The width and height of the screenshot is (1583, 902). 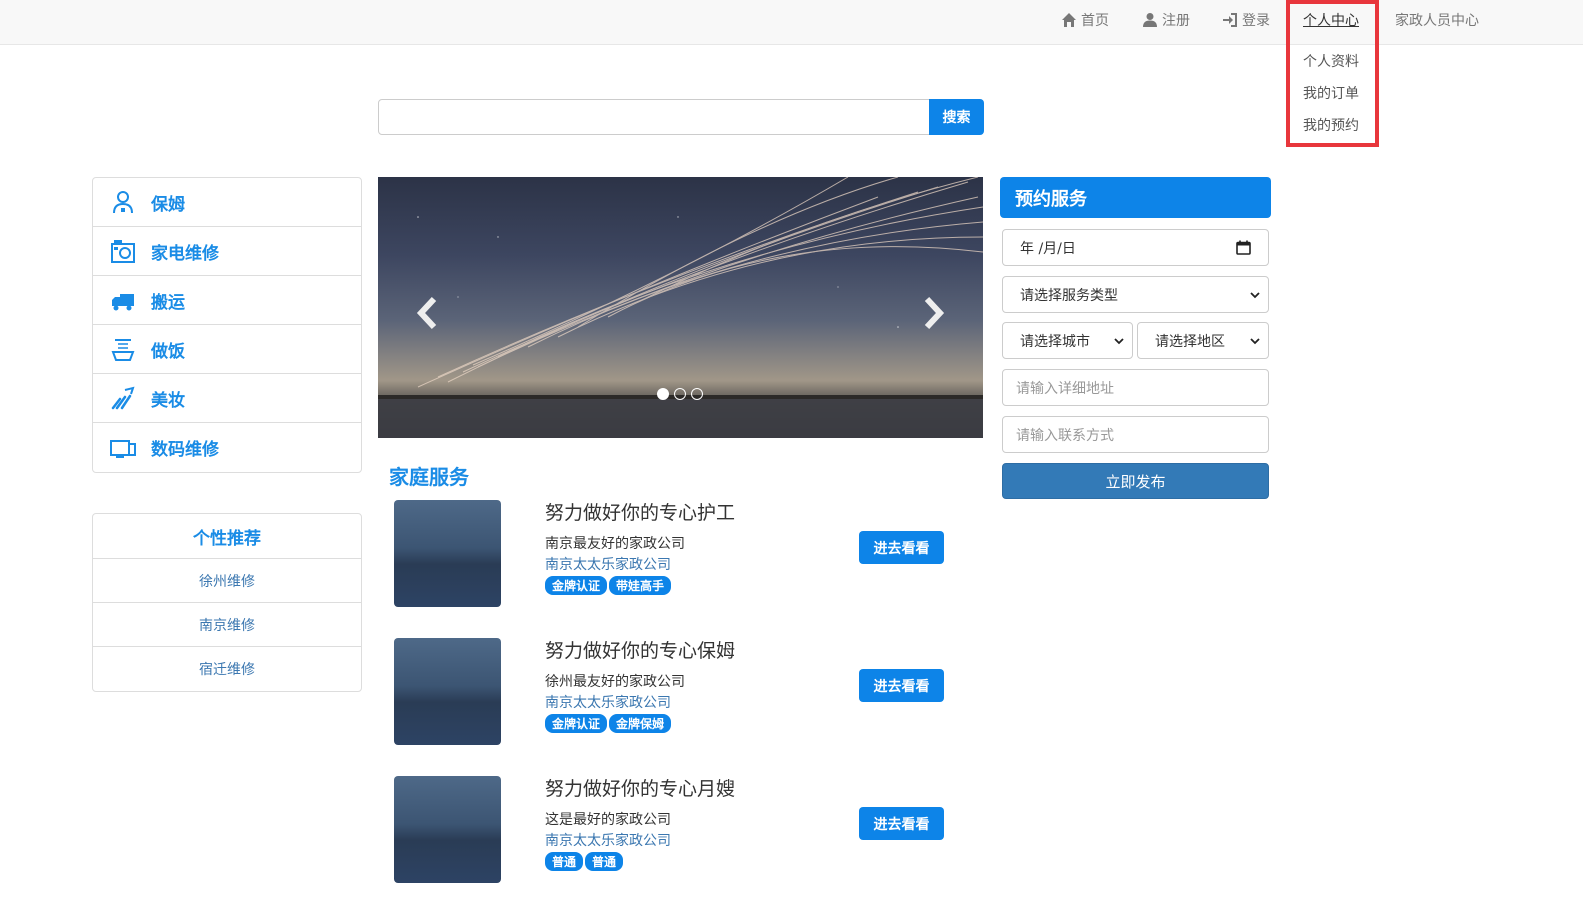 I want to click on category-list: 保姆 家电维修 搬运 做饭 美妆 数码维修, so click(x=227, y=325).